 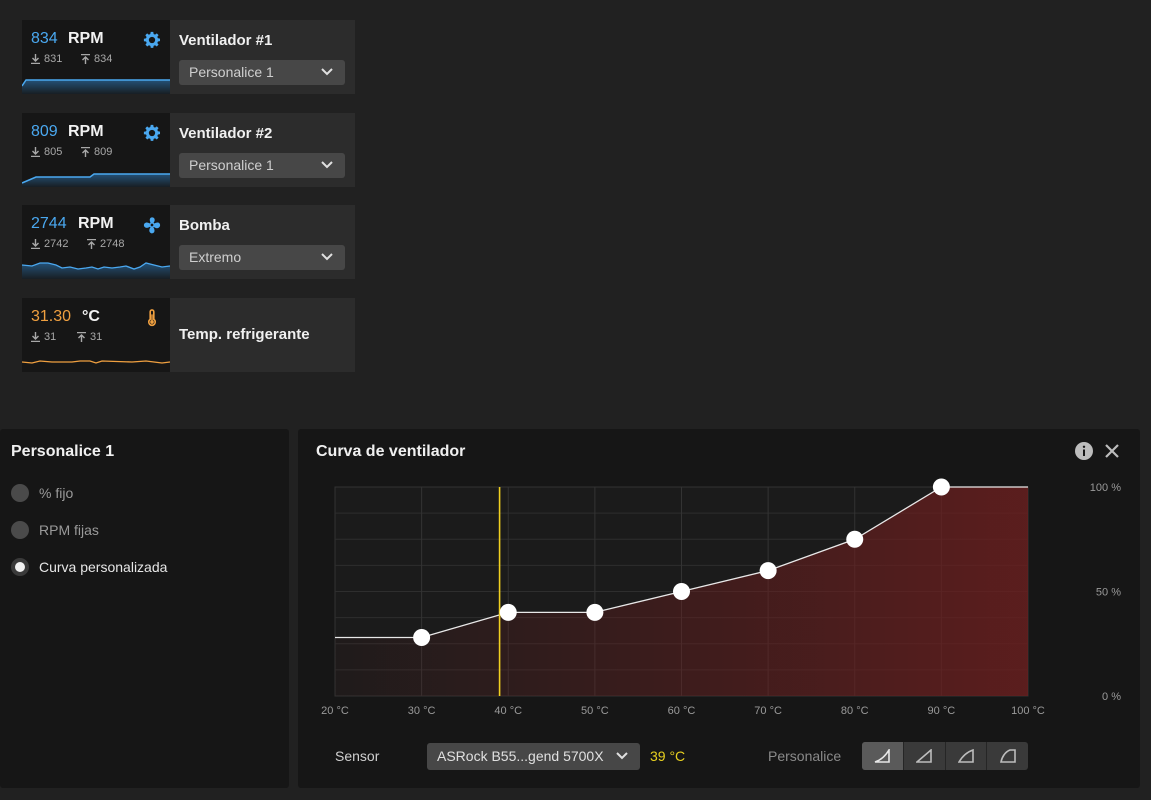 I want to click on preset-balanced-button, so click(x=923, y=756).